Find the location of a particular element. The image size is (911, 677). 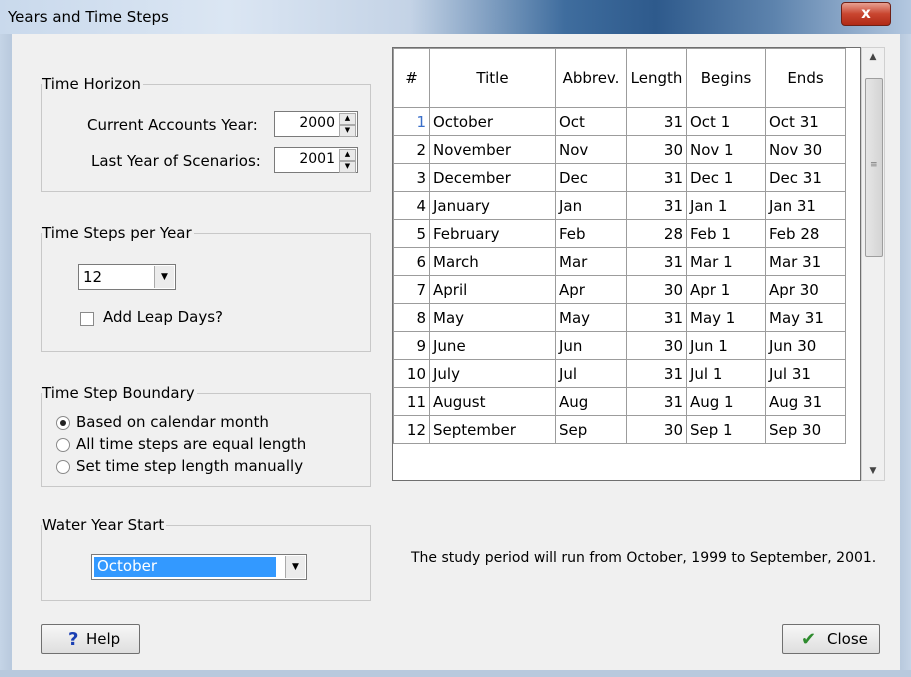

cell-number: 12 is located at coordinates (411, 429).